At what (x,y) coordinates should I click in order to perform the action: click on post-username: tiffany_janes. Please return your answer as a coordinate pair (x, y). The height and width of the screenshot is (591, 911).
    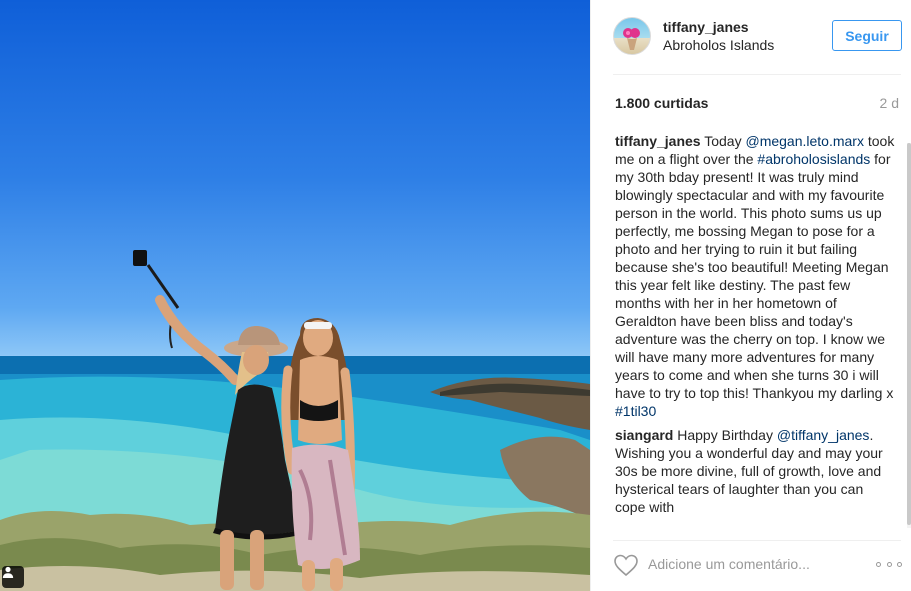
    Looking at the image, I should click on (706, 27).